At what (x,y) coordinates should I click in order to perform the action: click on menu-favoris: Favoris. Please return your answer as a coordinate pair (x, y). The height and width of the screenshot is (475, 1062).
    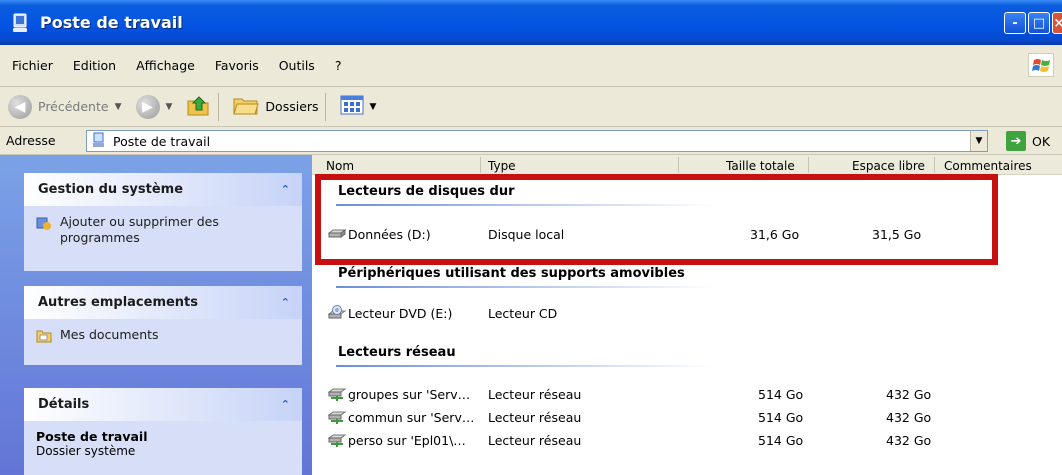
    Looking at the image, I should click on (237, 65).